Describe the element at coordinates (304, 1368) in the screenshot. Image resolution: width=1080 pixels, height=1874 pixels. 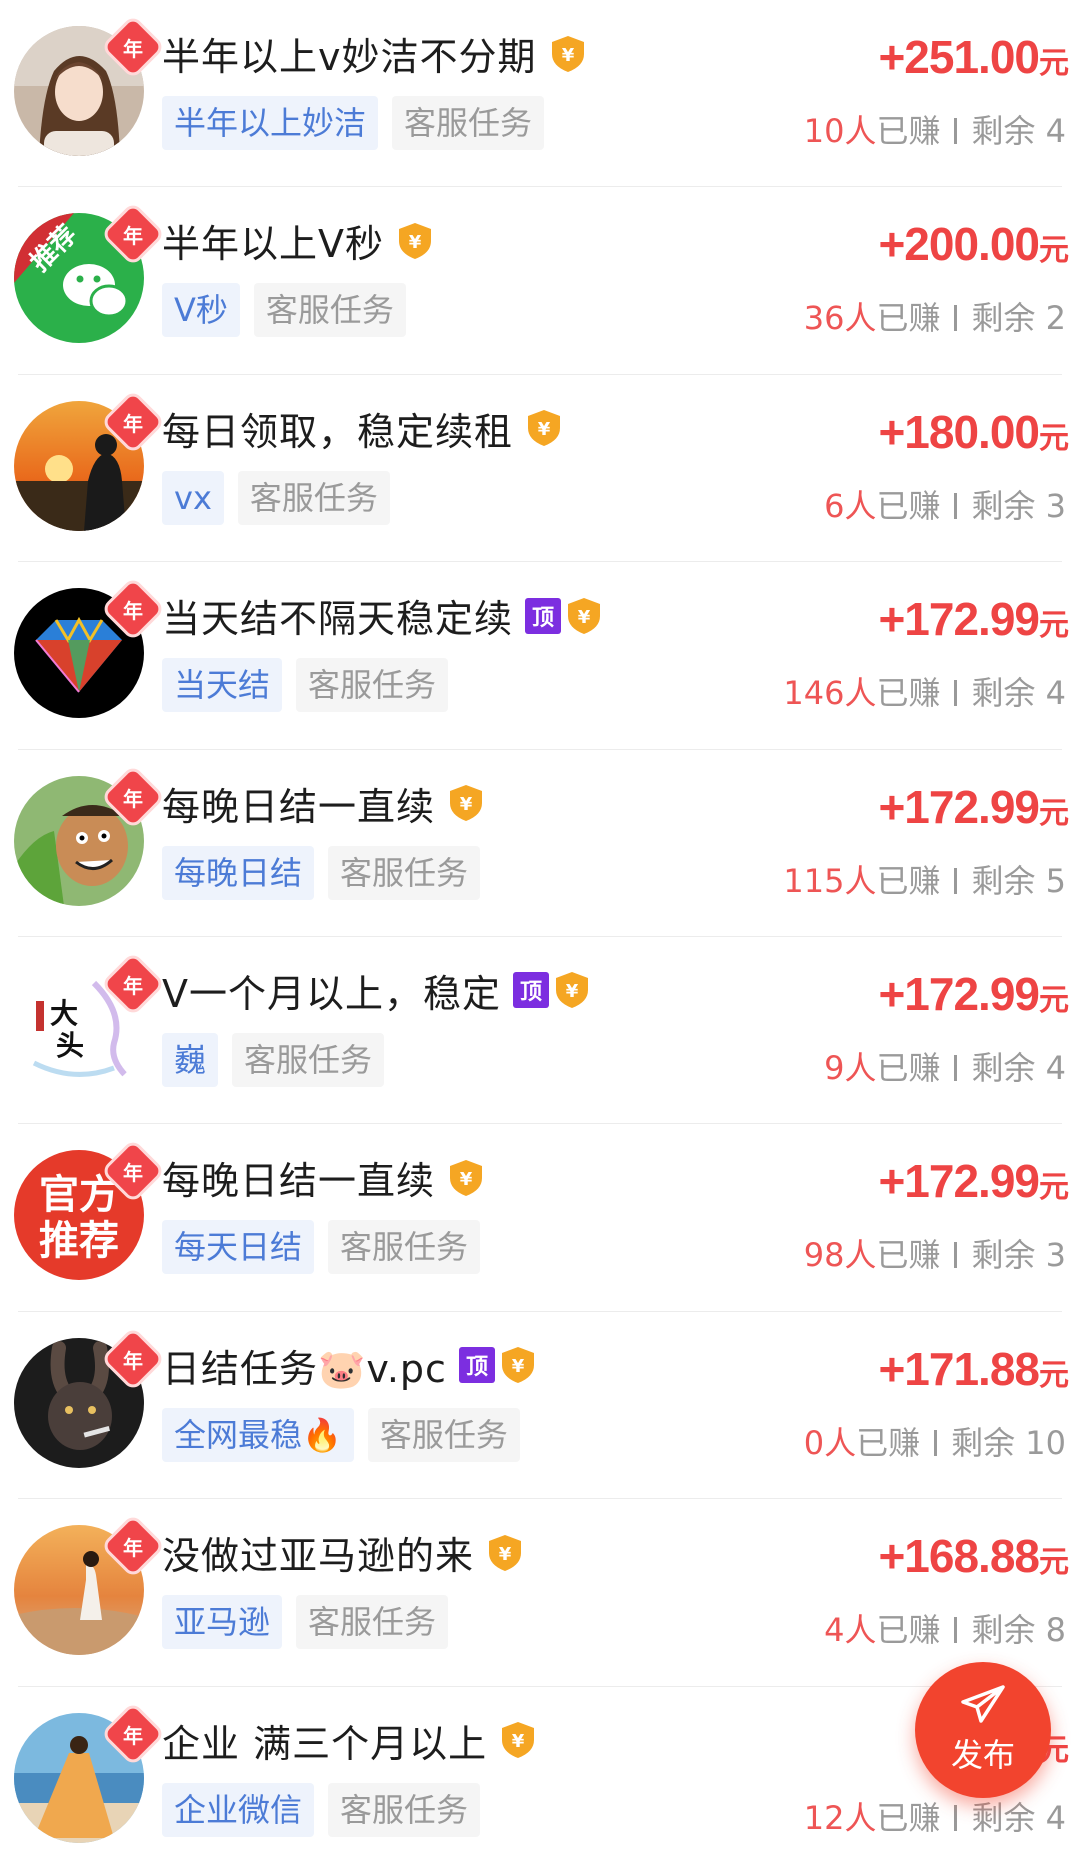
I see `task-title: 日结任务🐷v.pc` at that location.